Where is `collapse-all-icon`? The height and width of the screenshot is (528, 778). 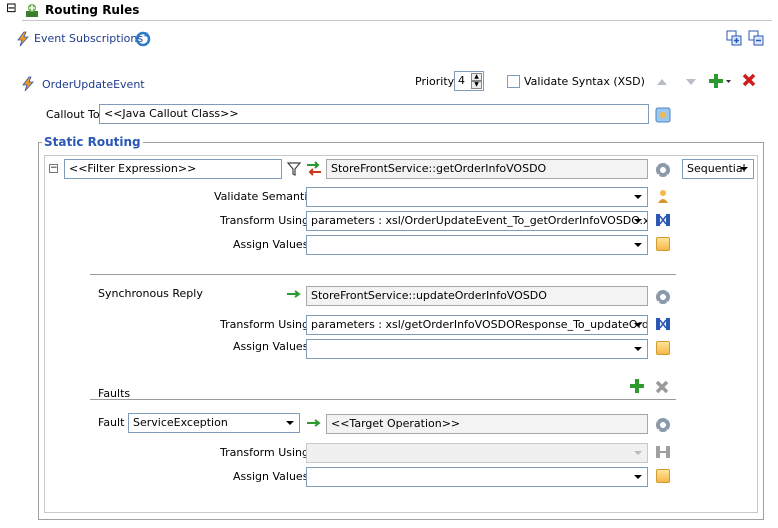
collapse-all-icon is located at coordinates (756, 38).